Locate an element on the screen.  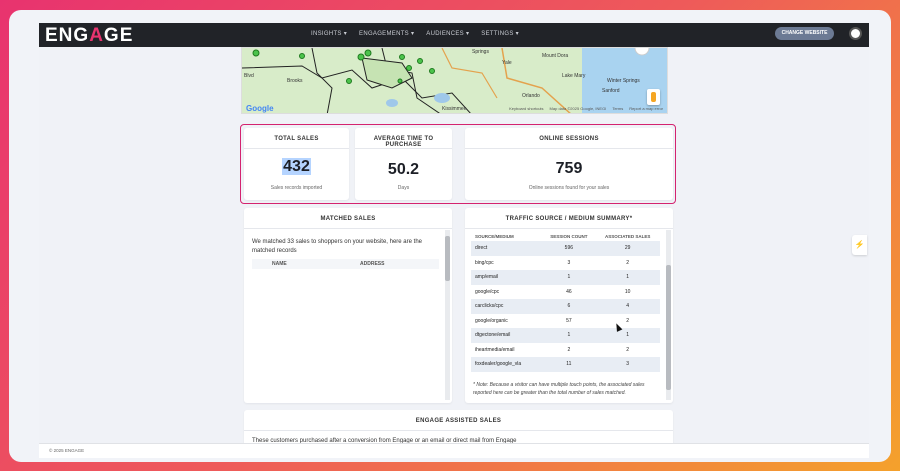
quick-actions-bolt-icon: ⚡ is located at coordinates (859, 245).